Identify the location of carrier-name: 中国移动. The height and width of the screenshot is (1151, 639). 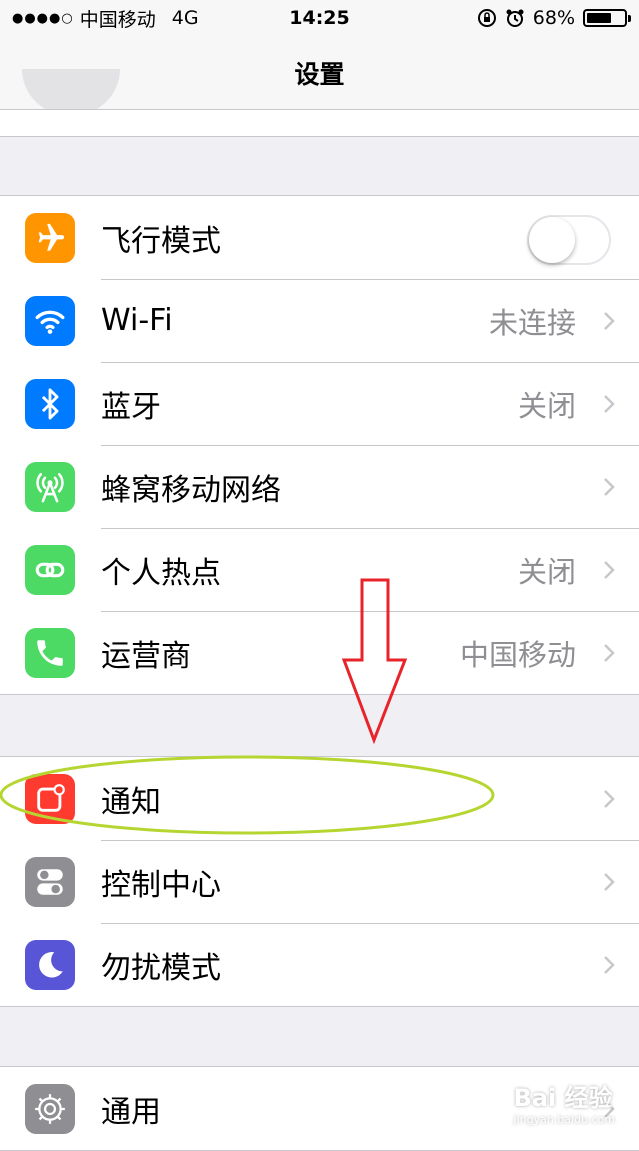
(117, 19).